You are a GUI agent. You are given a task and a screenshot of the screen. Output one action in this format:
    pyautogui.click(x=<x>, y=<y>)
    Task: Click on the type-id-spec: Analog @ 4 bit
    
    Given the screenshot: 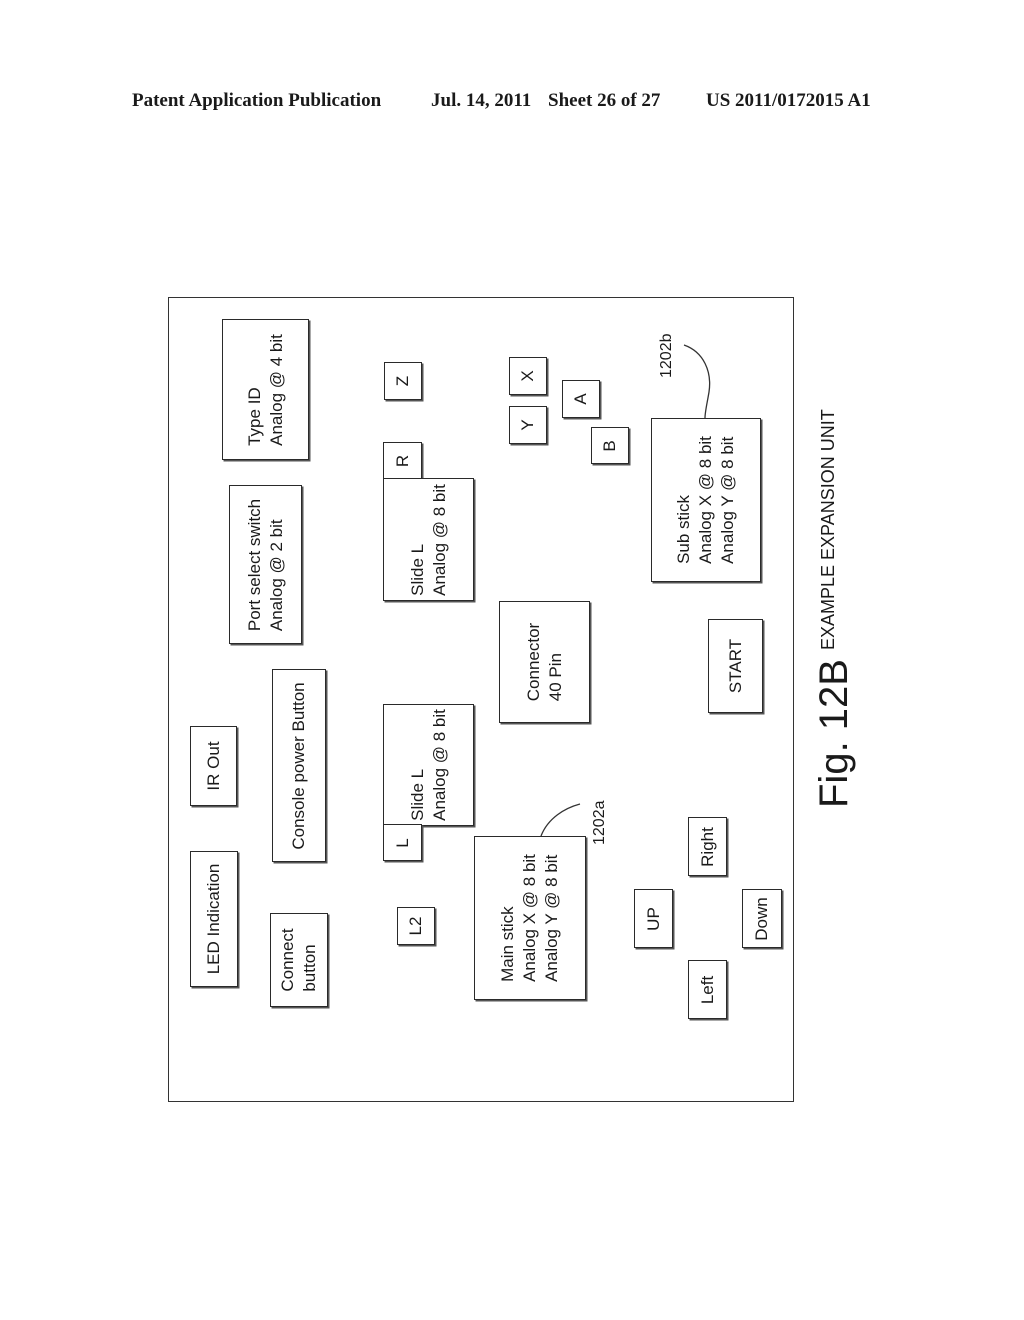 What is the action you would take?
    pyautogui.click(x=276, y=389)
    